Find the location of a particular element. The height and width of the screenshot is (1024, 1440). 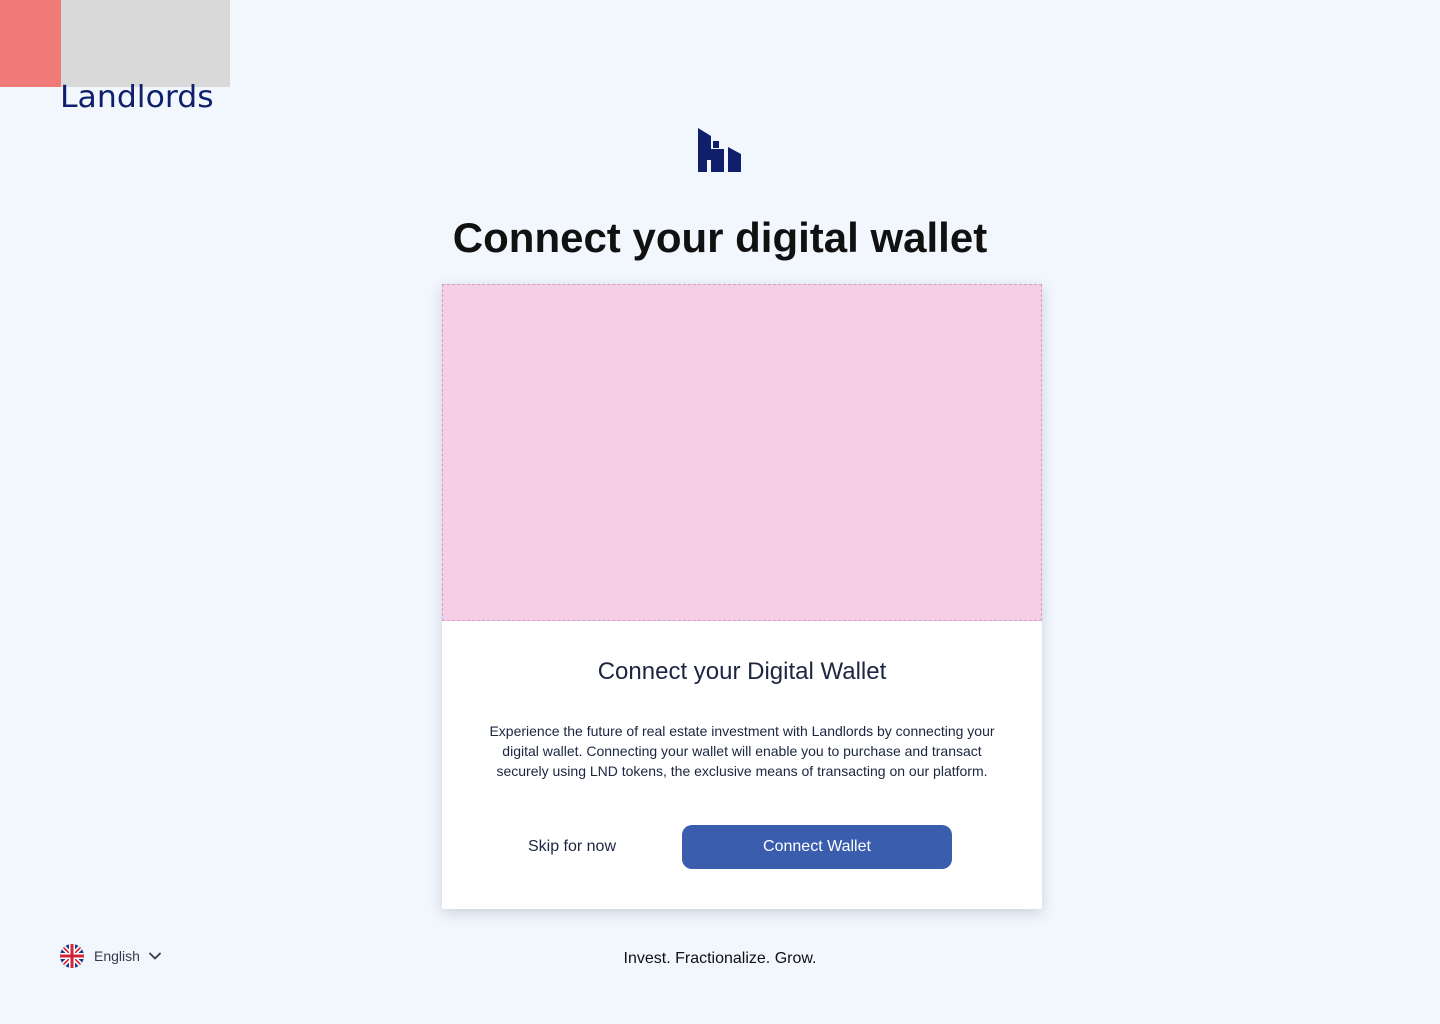

card-title: Connect your Digital Wallet is located at coordinates (742, 671).